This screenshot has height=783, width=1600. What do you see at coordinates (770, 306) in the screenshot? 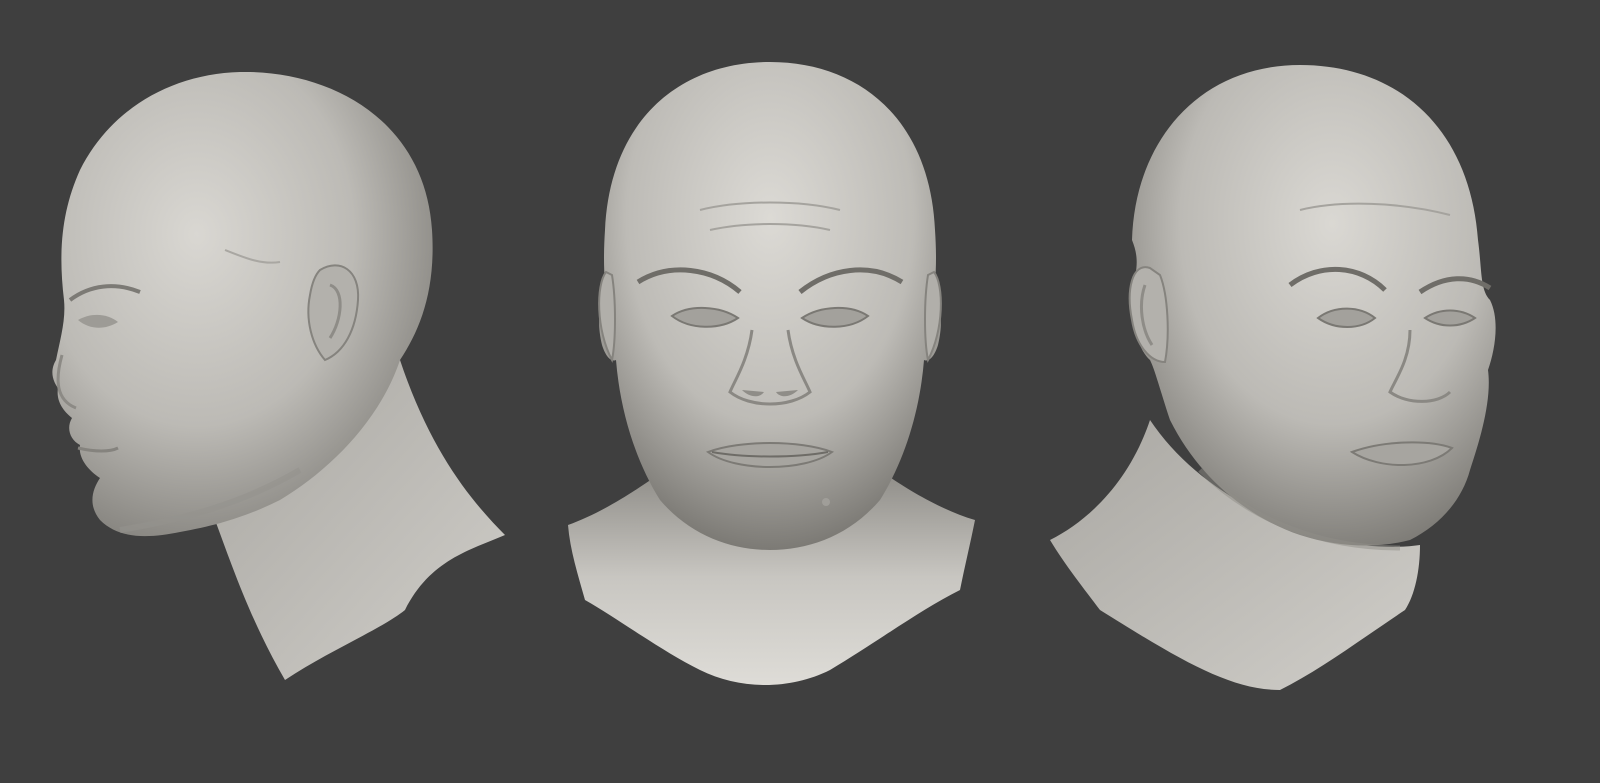
I see `skull-front` at bounding box center [770, 306].